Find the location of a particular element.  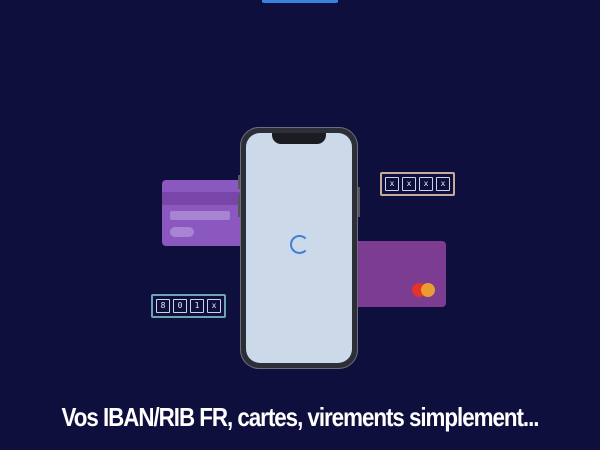

phone-notch is located at coordinates (299, 138).